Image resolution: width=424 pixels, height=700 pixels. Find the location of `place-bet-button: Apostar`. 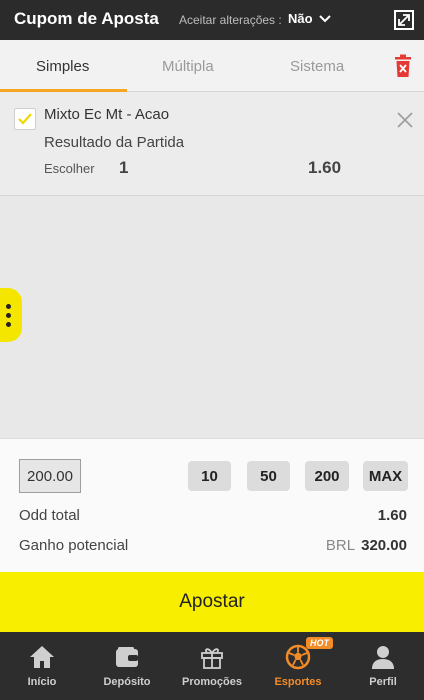

place-bet-button: Apostar is located at coordinates (212, 602).